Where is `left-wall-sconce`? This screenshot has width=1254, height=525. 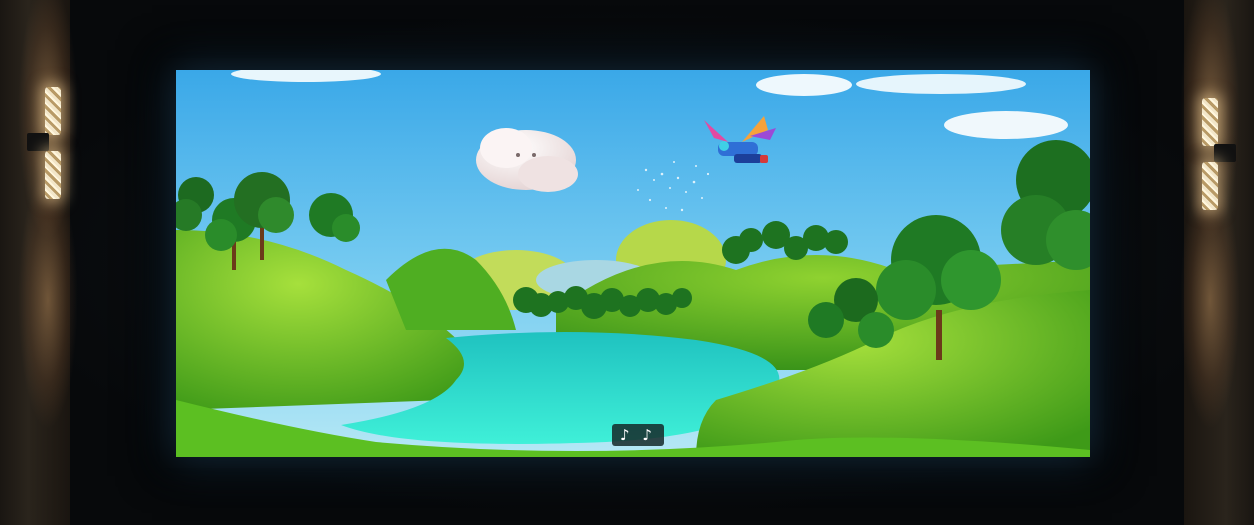
left-wall-sconce is located at coordinates (44, 143).